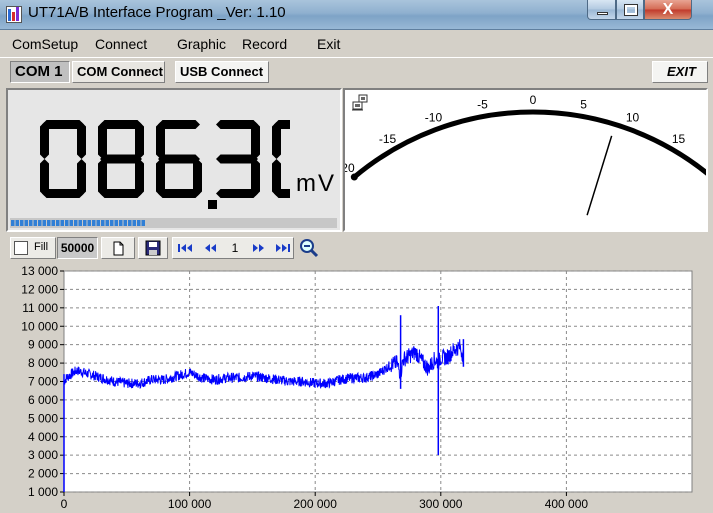 This screenshot has height=513, width=713. I want to click on close-button: X, so click(668, 10).